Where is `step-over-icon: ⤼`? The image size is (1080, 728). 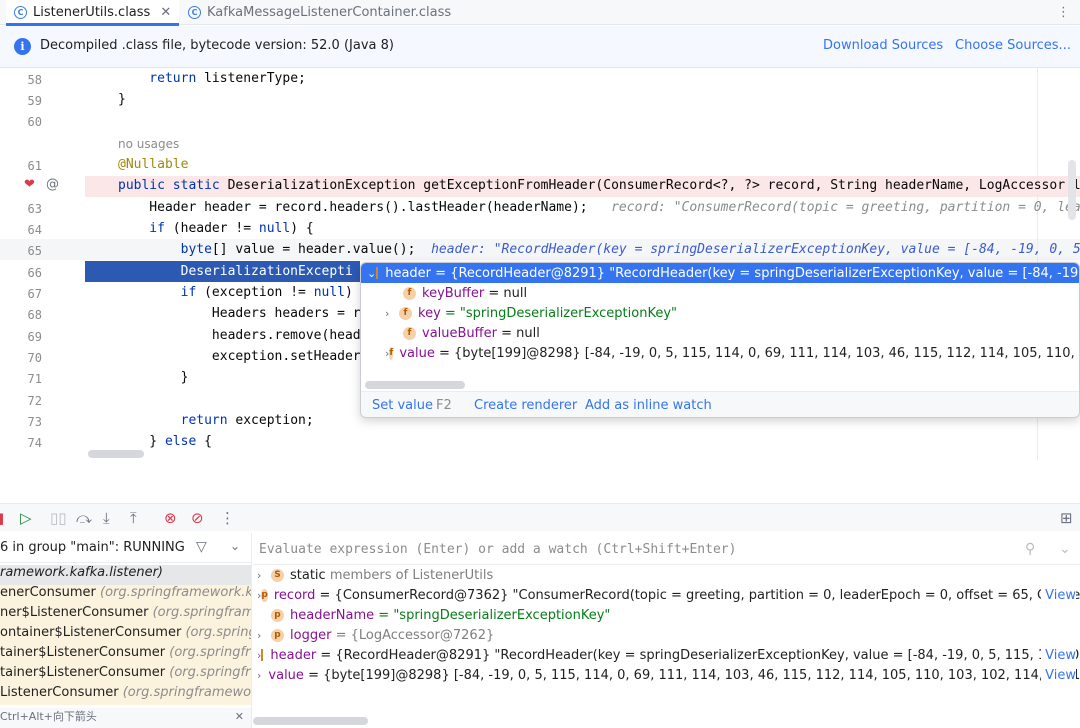
step-over-icon: ⤼ is located at coordinates (84, 518).